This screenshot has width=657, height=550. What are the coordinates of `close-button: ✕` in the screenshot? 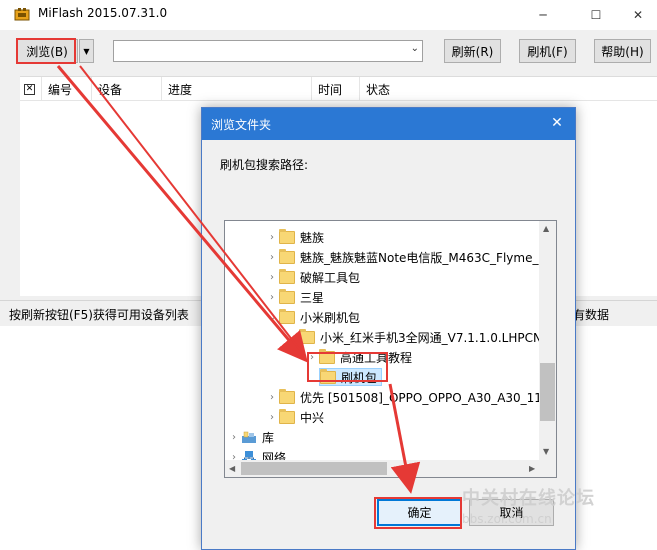 It's located at (636, 15).